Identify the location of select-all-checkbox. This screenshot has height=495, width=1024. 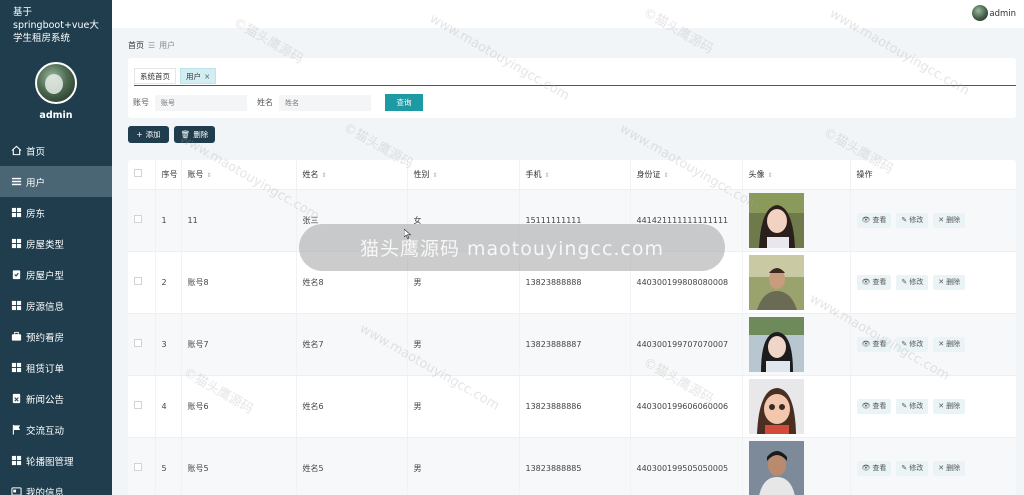
(138, 173).